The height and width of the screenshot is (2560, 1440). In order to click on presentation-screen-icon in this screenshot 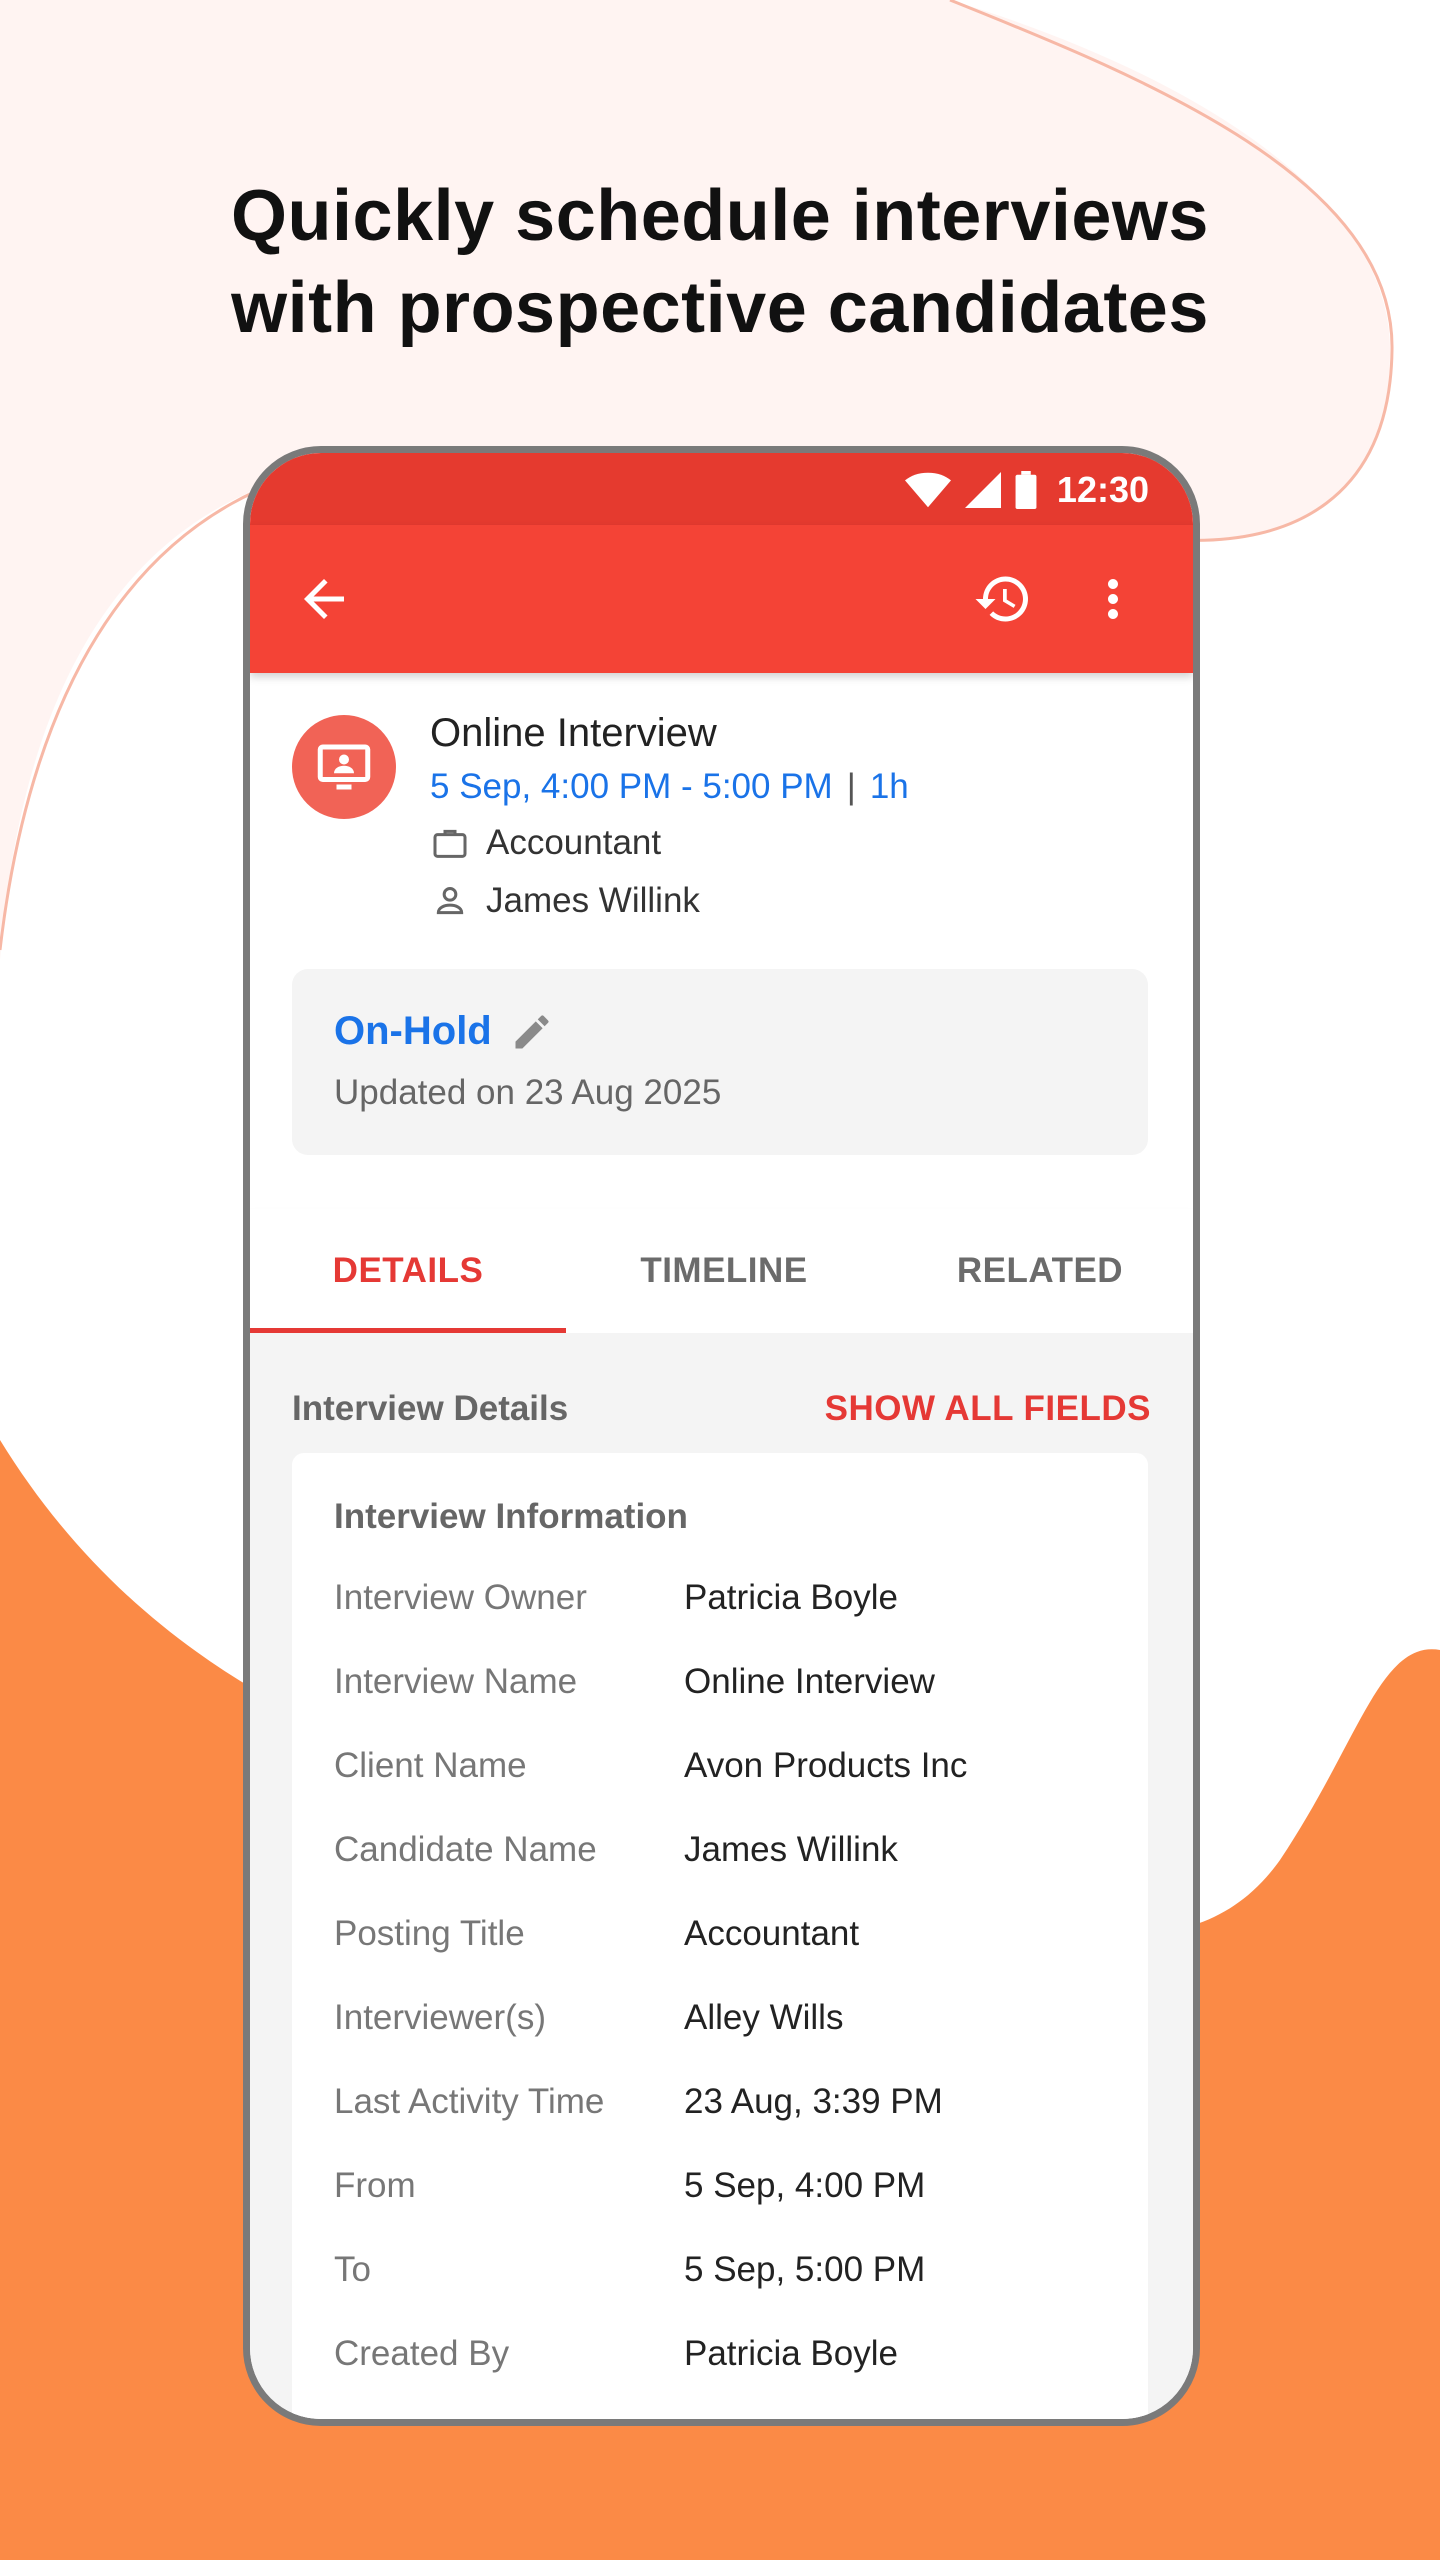, I will do `click(344, 767)`.